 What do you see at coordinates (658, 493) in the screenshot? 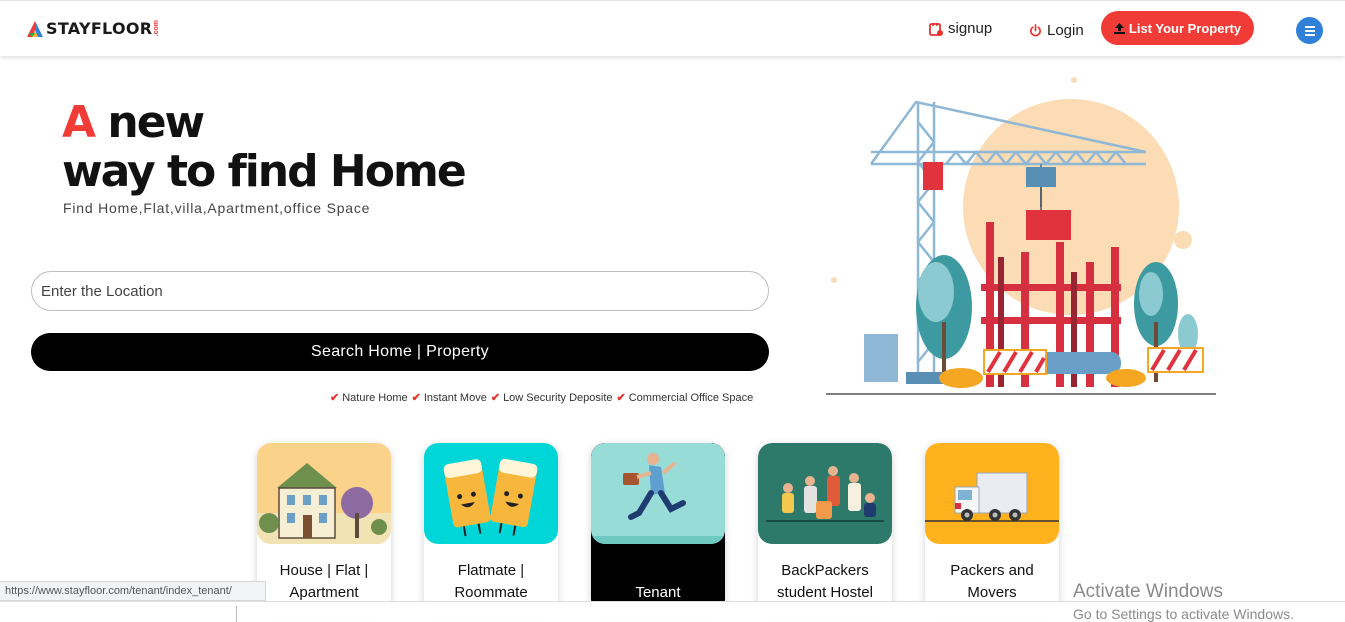
I see `running-man-illustration-icon` at bounding box center [658, 493].